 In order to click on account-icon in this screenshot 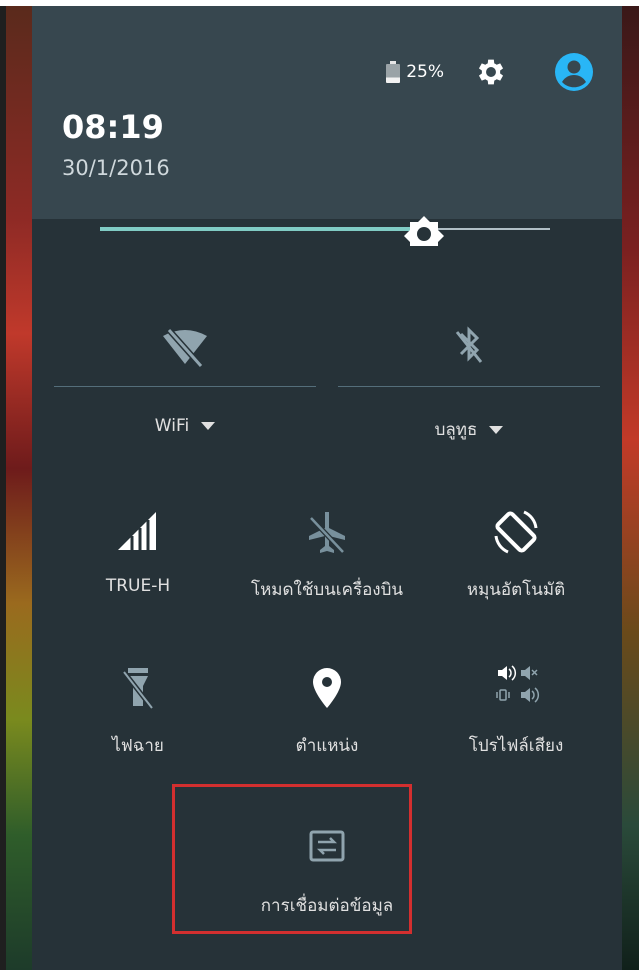, I will do `click(574, 72)`.